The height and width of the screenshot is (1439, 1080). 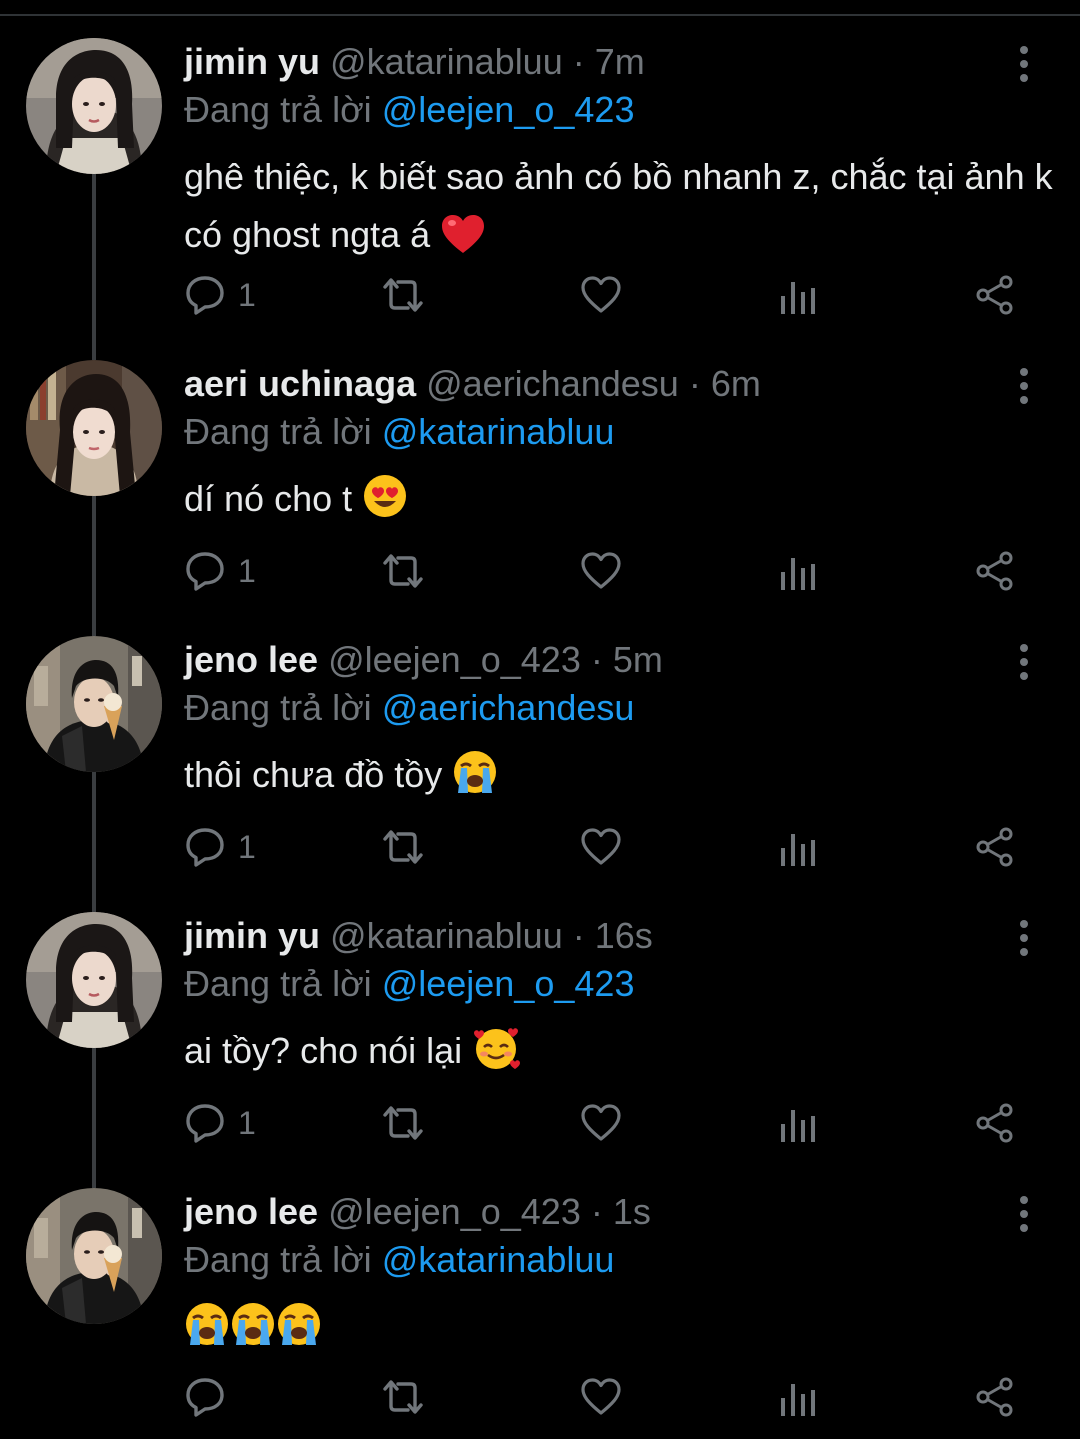 I want to click on tweet-text: dí nó cho t, so click(x=619, y=503).